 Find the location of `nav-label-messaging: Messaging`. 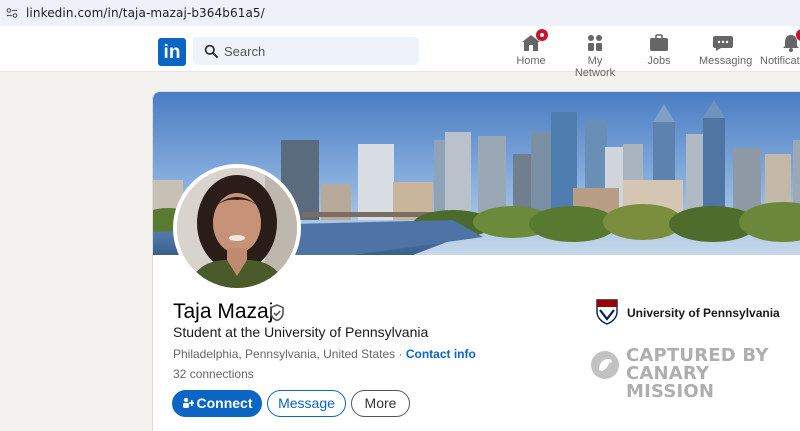

nav-label-messaging: Messaging is located at coordinates (726, 61).